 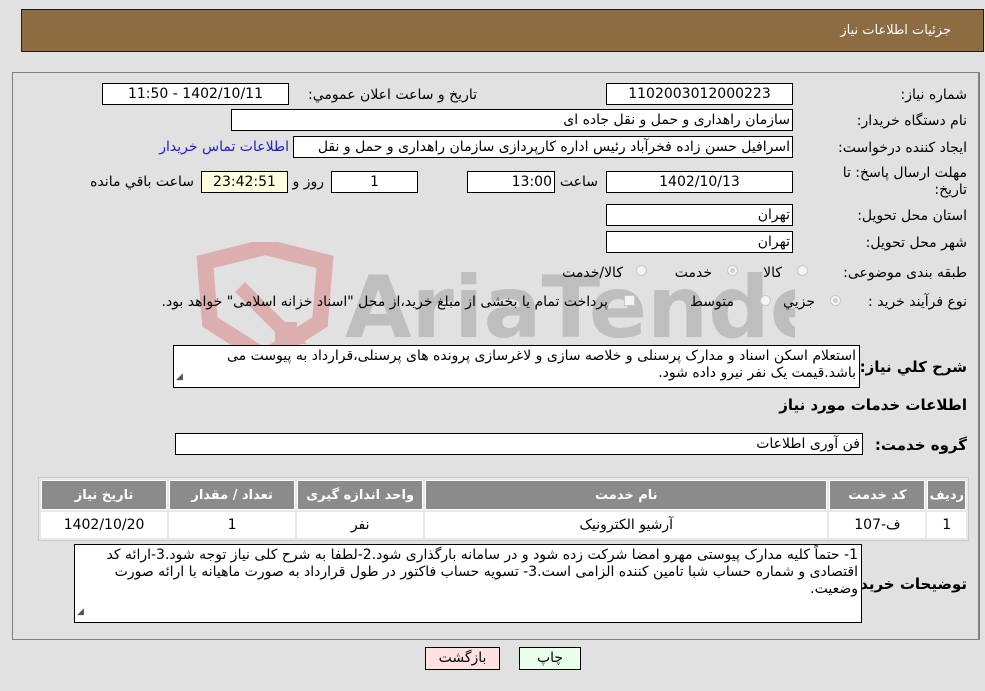 I want to click on category-option-service: خدمت, so click(x=693, y=273).